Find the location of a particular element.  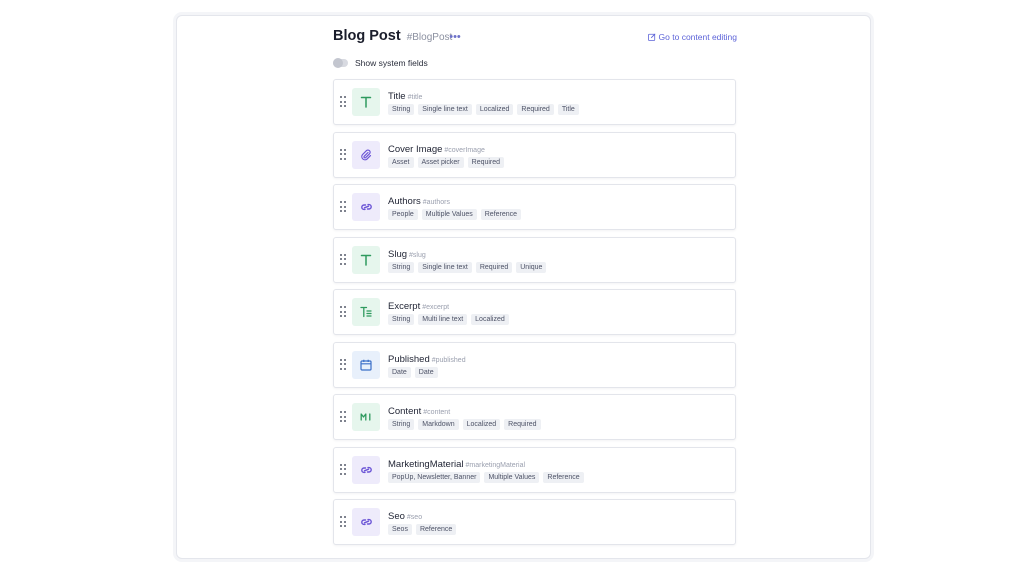

field-tag: Multiple Values is located at coordinates (512, 477).